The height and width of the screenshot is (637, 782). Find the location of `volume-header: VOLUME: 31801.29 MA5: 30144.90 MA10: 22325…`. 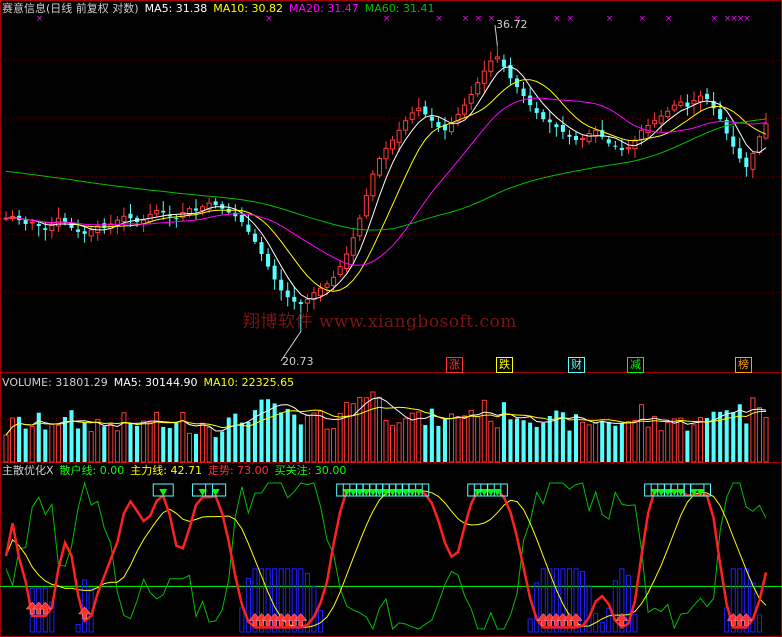

volume-header: VOLUME: 31801.29 MA5: 30144.90 MA10: 22325… is located at coordinates (151, 382).